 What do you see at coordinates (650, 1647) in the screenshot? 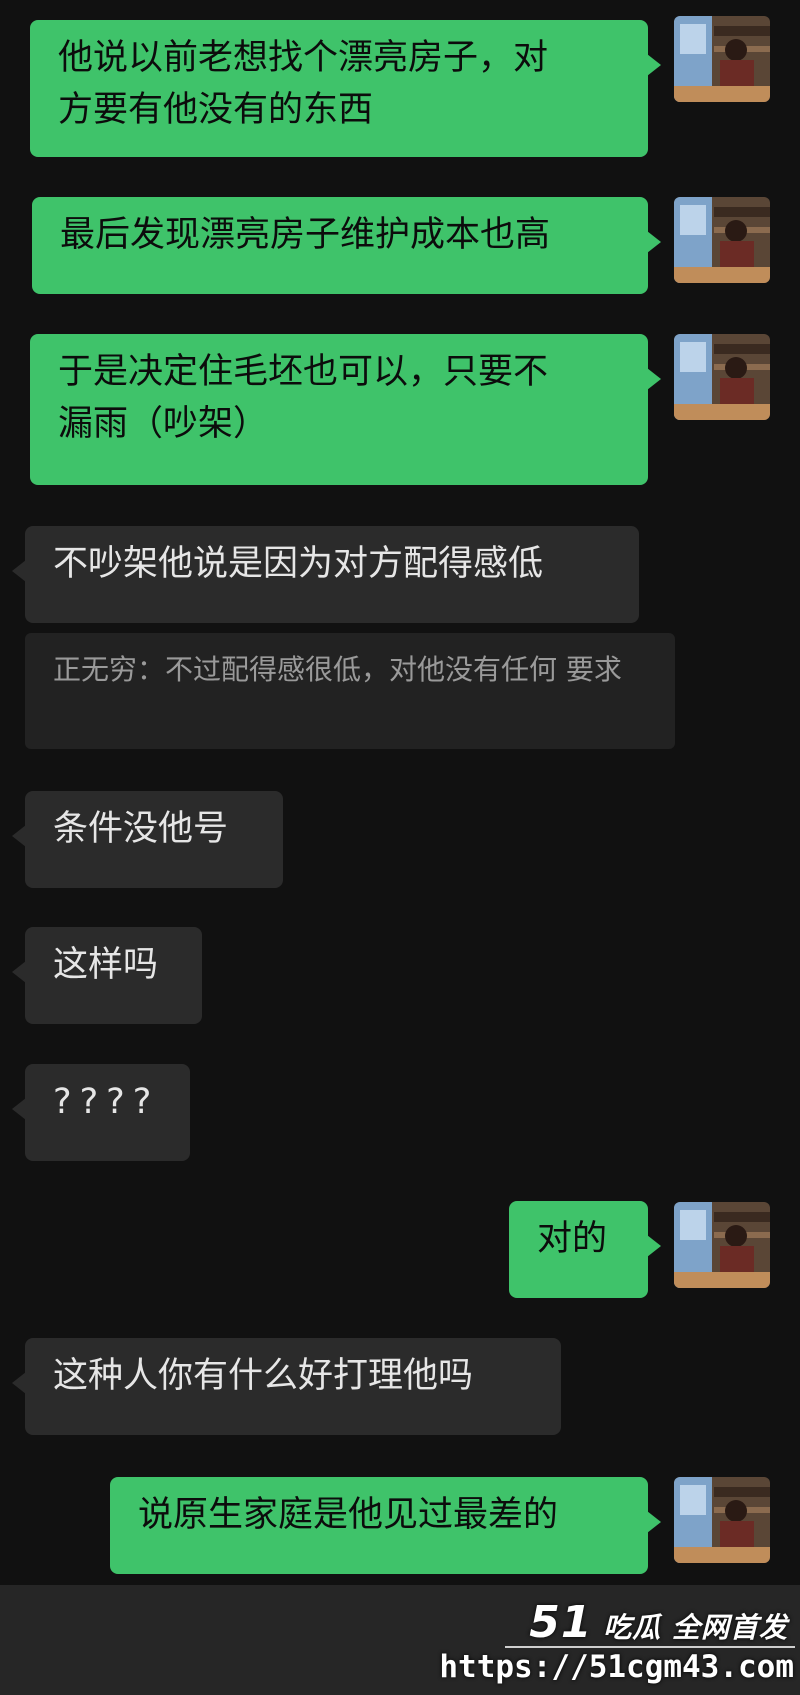
I see `watermark-divider` at bounding box center [650, 1647].